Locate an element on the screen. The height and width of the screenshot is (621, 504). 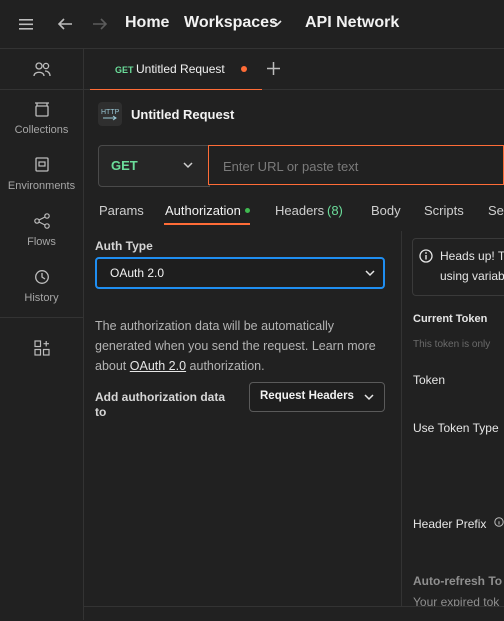
sidebar-item-history: History is located at coordinates (41, 286).